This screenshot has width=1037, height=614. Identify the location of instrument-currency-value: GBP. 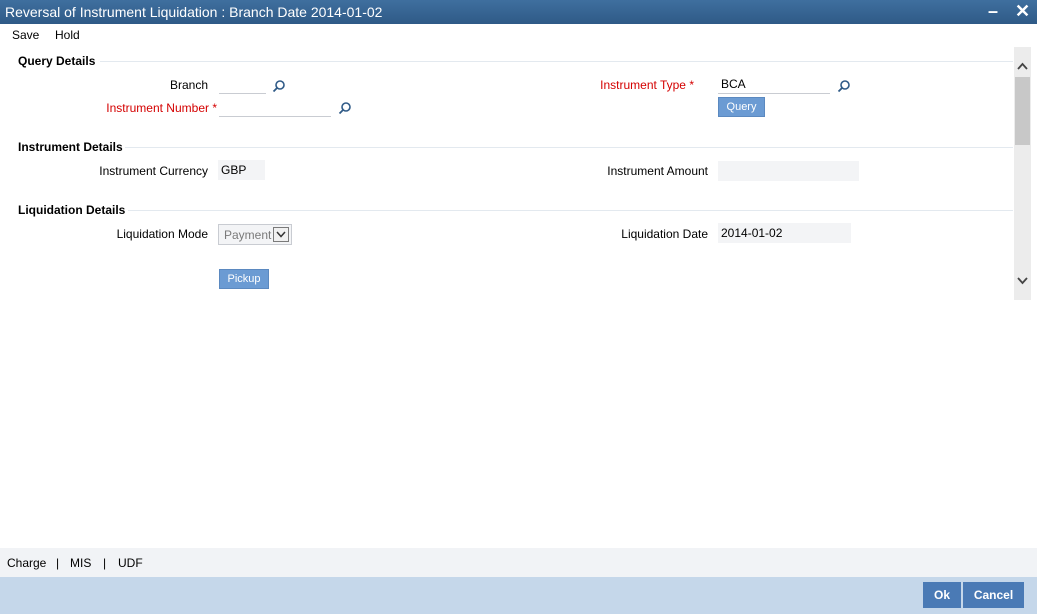
(241, 170).